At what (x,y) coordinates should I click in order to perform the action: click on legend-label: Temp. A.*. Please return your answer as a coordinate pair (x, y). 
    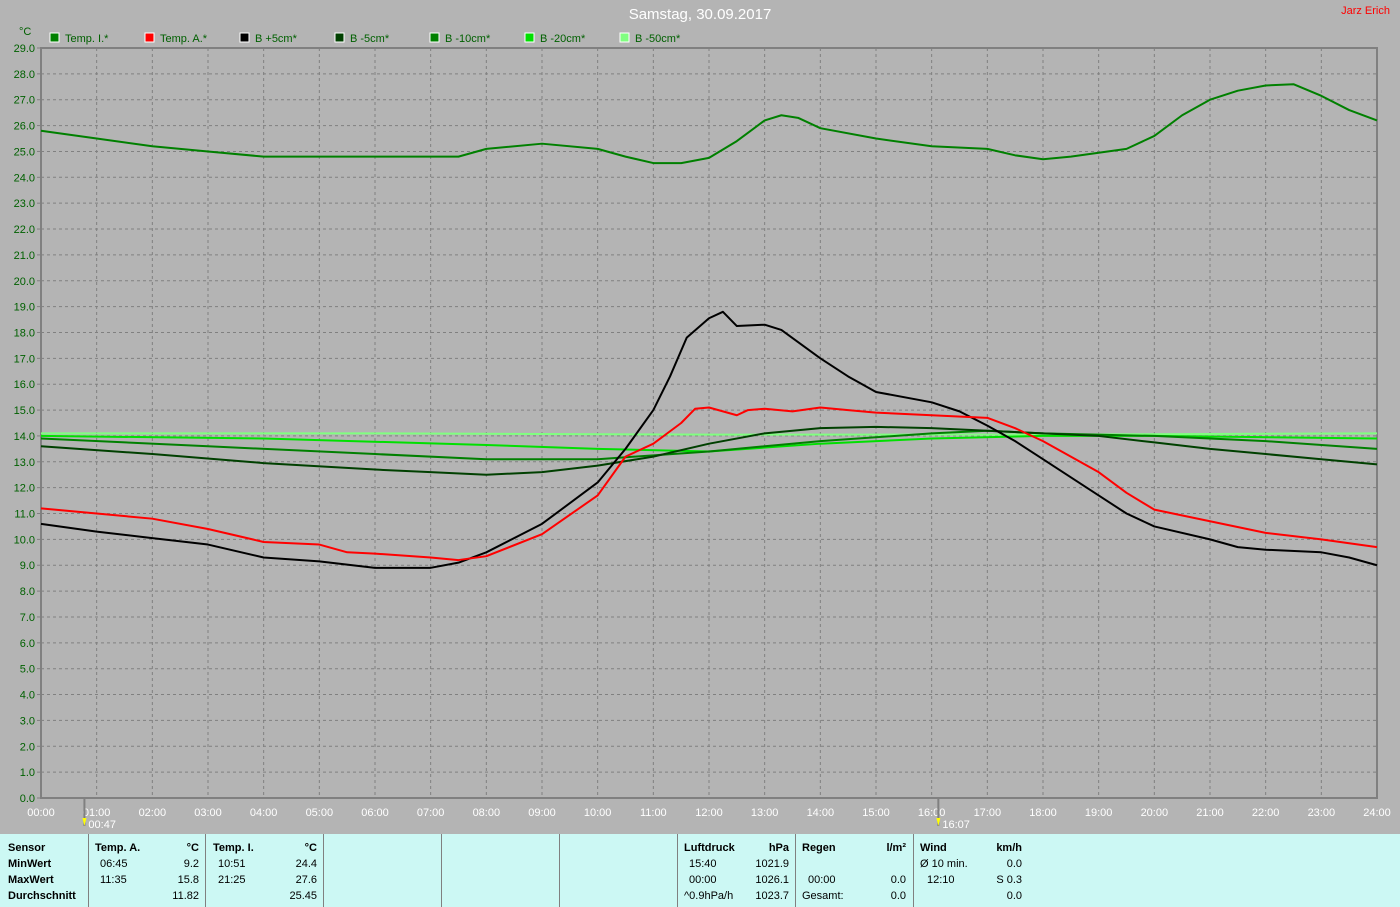
    Looking at the image, I should click on (184, 39).